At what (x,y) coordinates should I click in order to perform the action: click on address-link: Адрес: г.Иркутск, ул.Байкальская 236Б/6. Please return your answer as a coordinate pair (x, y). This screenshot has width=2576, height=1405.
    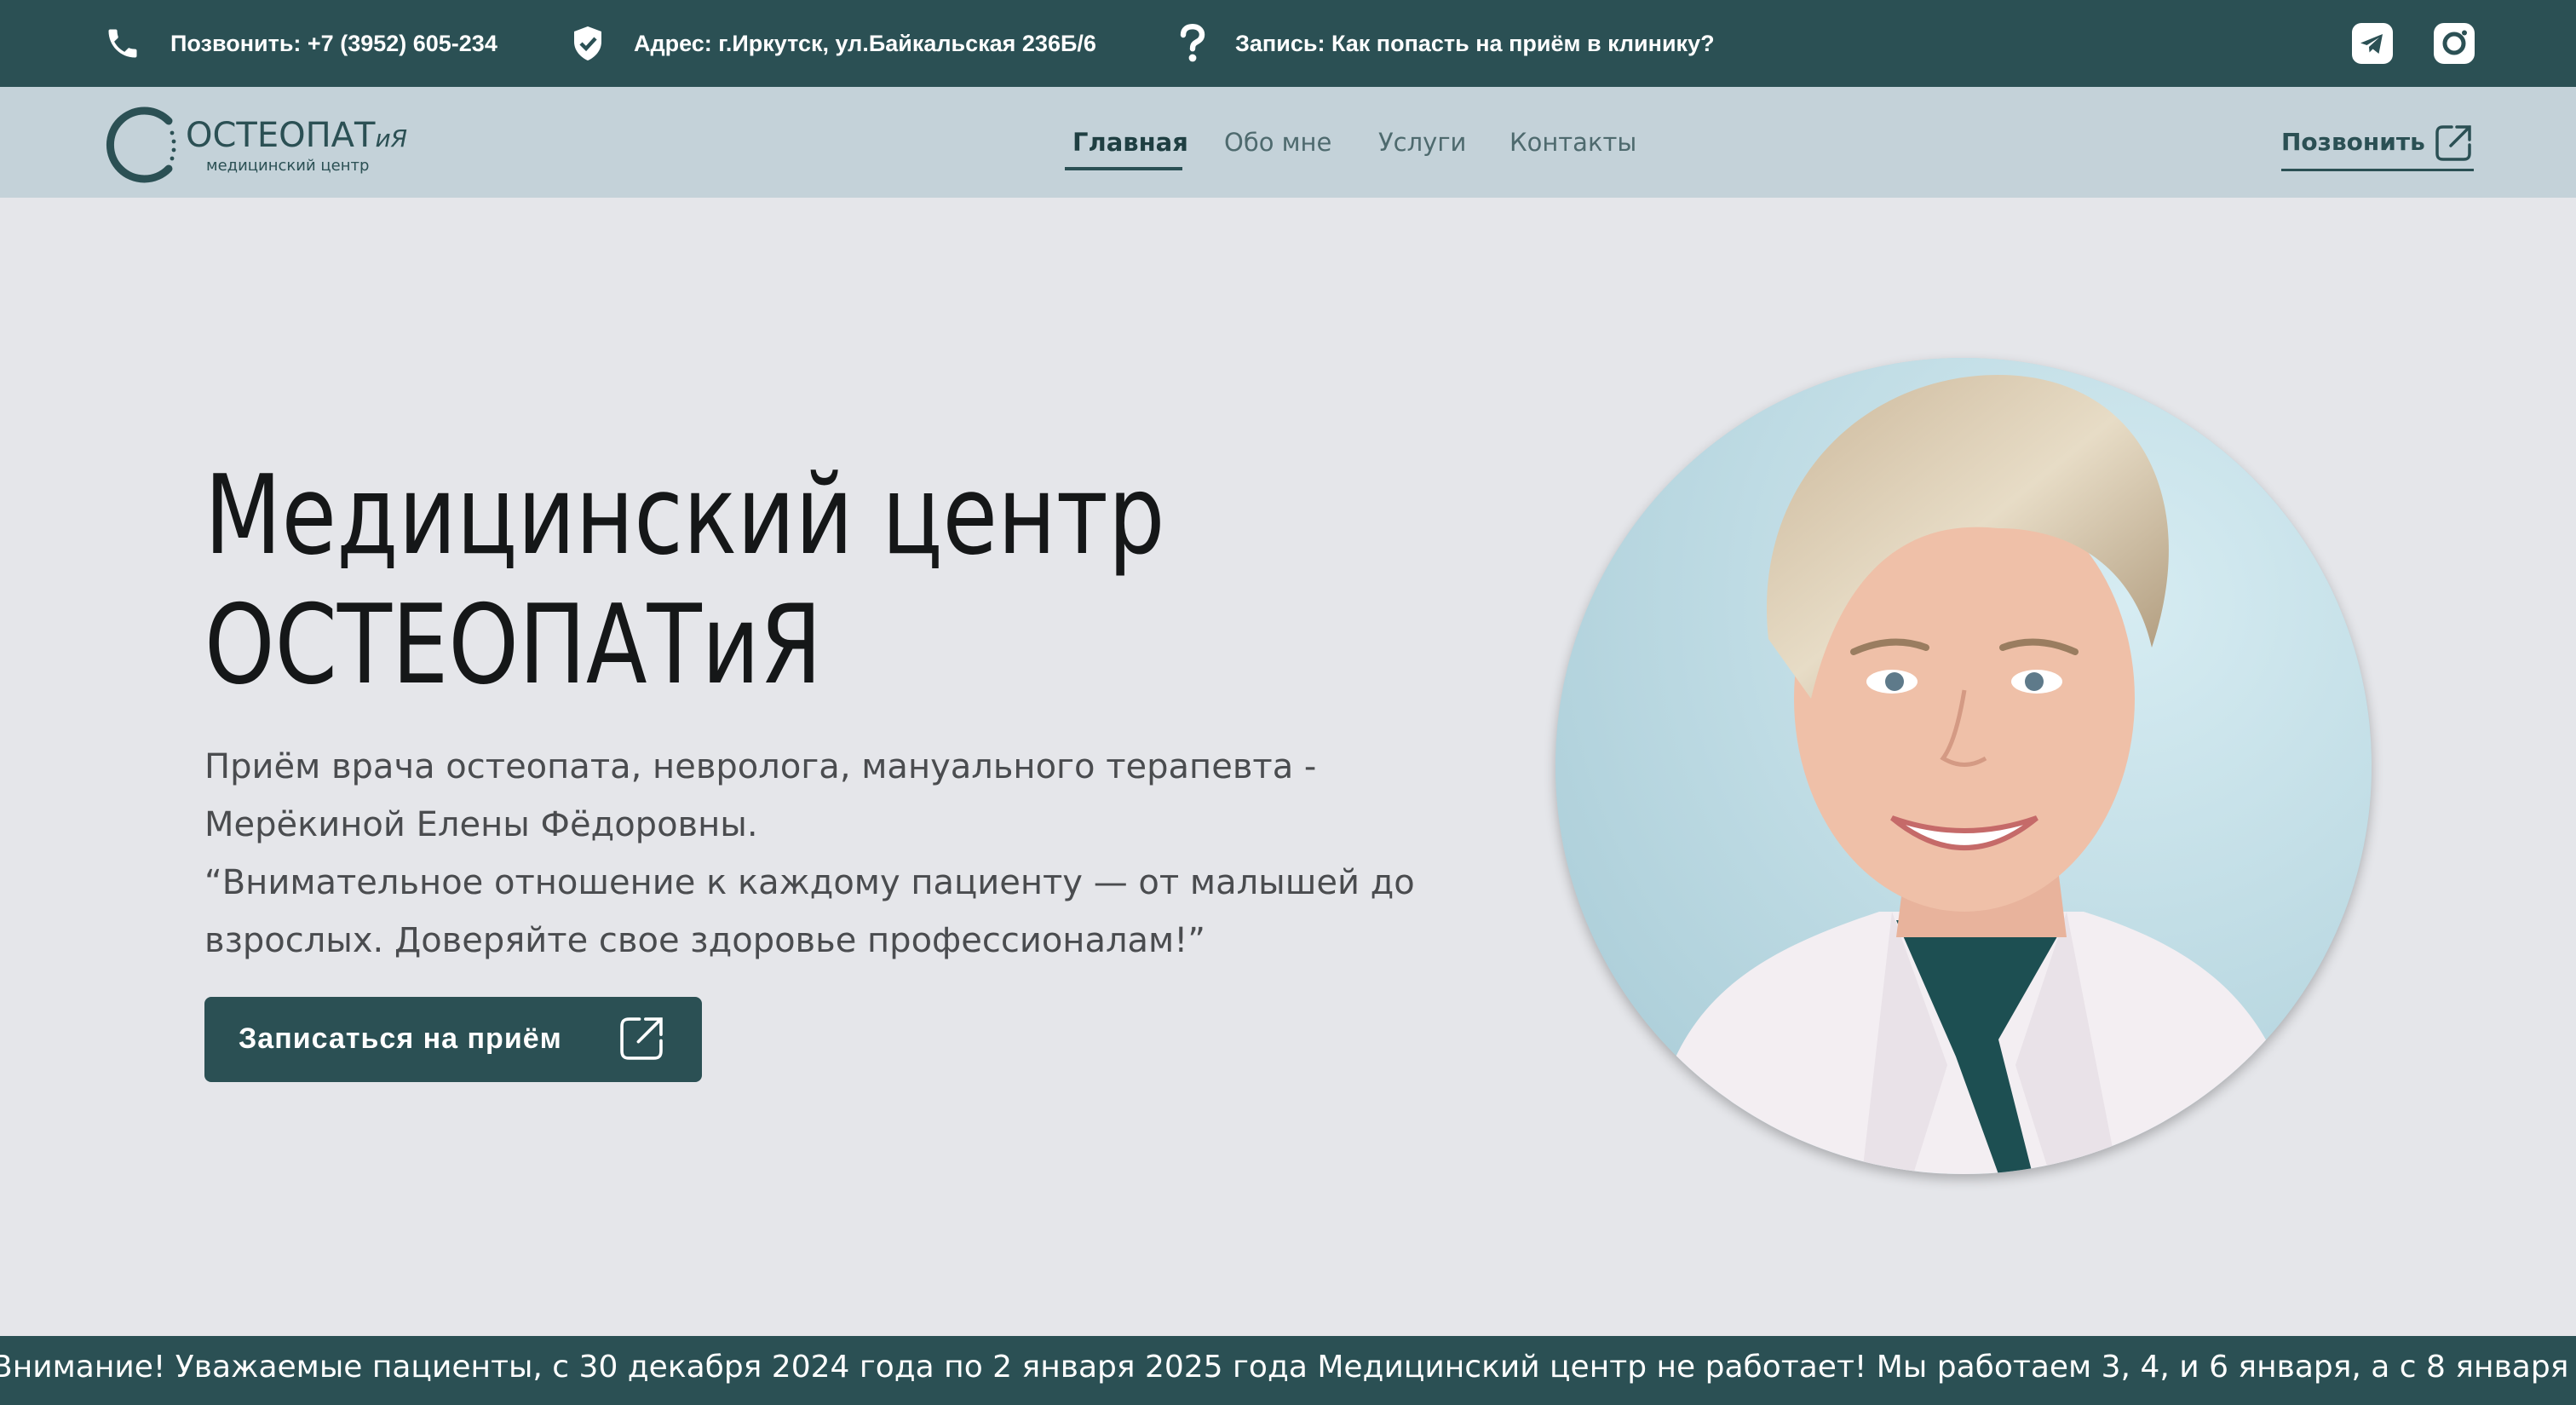
    Looking at the image, I should click on (834, 43).